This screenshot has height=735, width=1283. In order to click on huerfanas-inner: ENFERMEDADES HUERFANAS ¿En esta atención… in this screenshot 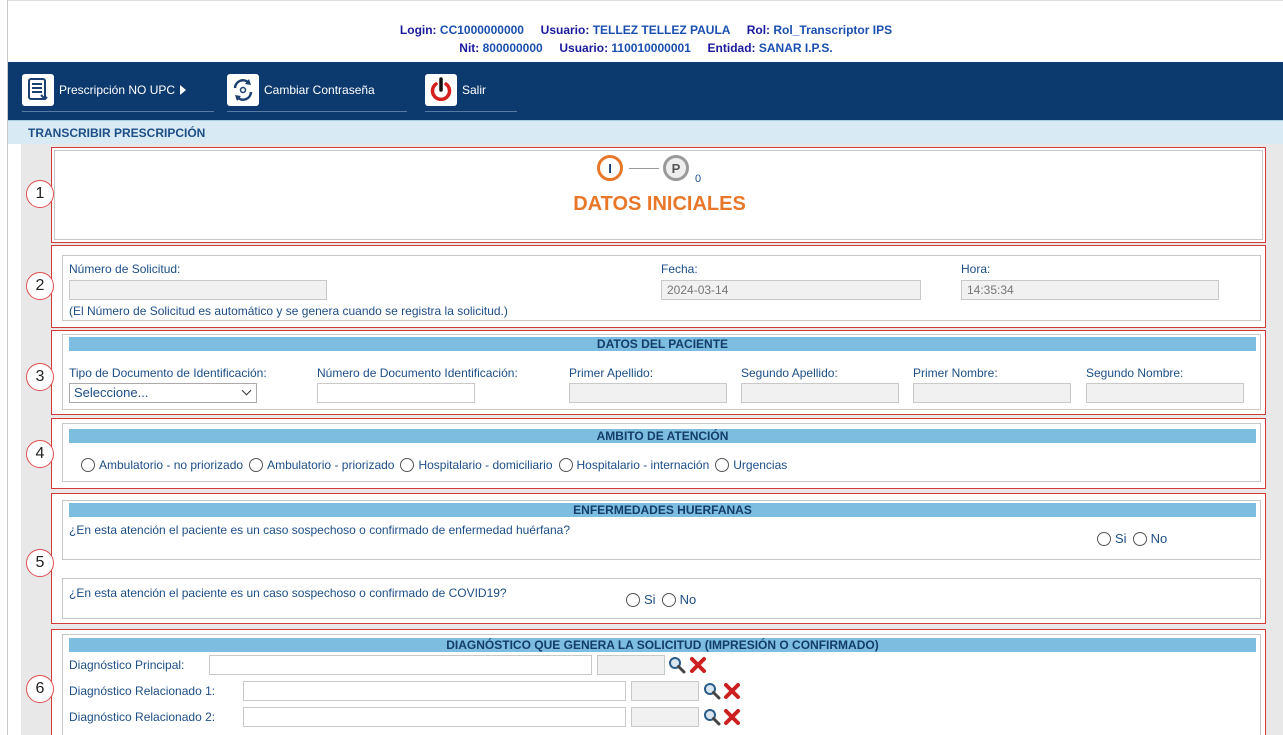, I will do `click(661, 530)`.